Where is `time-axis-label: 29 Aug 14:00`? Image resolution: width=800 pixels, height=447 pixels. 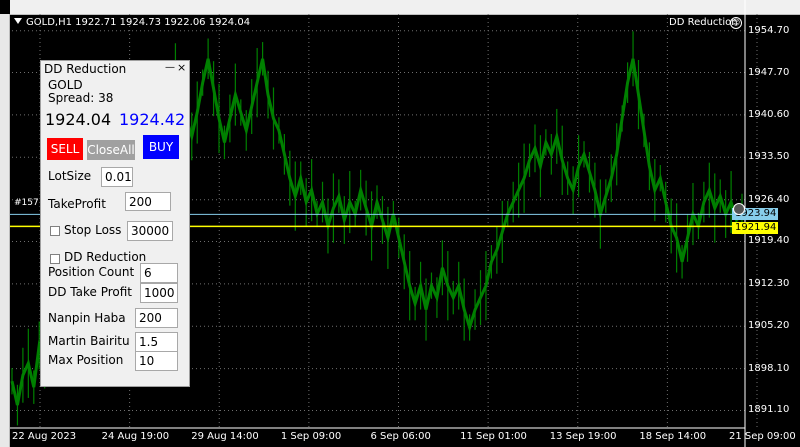 time-axis-label: 29 Aug 14:00 is located at coordinates (225, 436).